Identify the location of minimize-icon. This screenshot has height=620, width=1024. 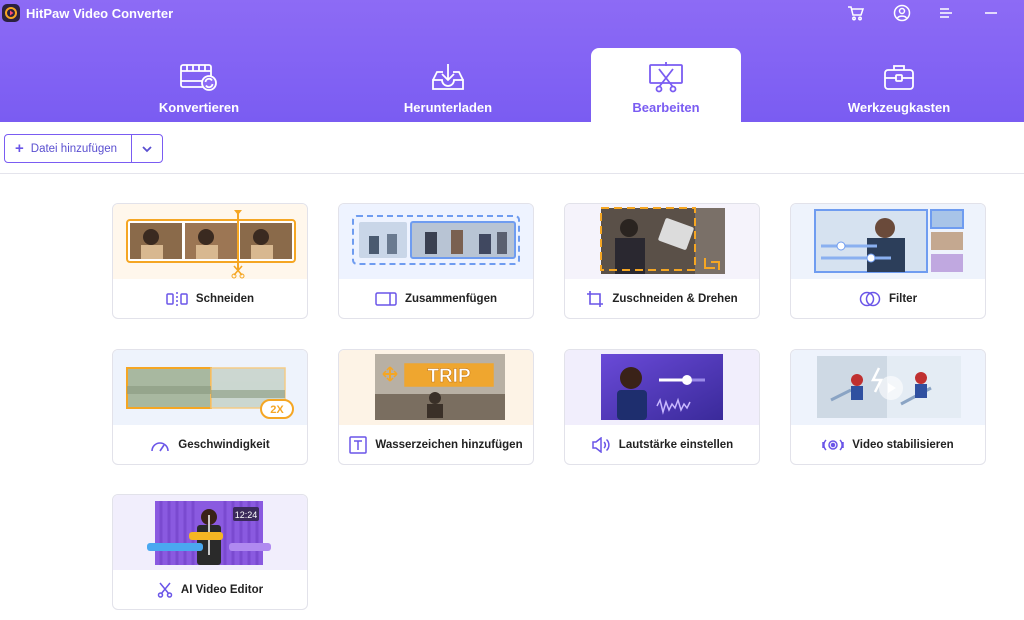
(991, 13).